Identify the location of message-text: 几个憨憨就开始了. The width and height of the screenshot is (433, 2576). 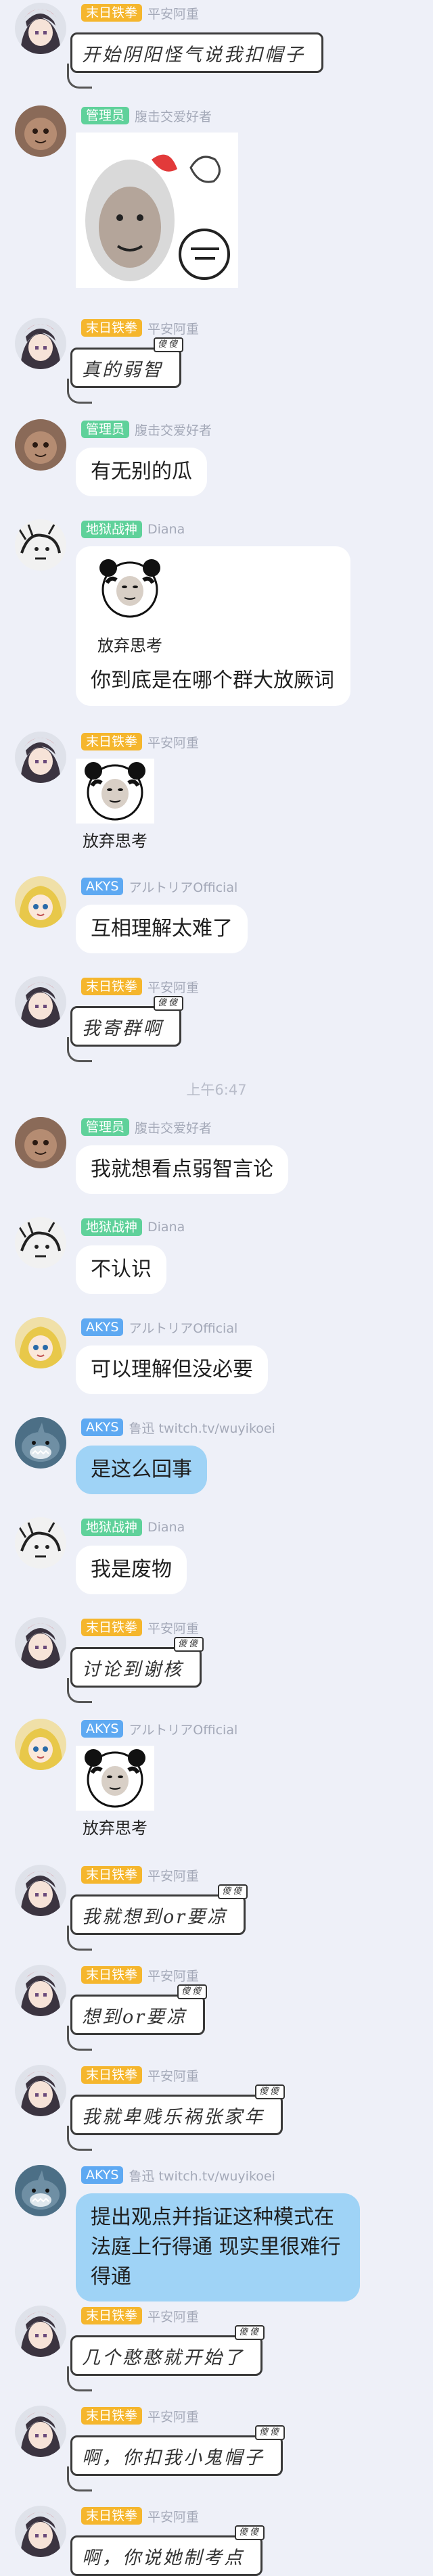
(163, 2357).